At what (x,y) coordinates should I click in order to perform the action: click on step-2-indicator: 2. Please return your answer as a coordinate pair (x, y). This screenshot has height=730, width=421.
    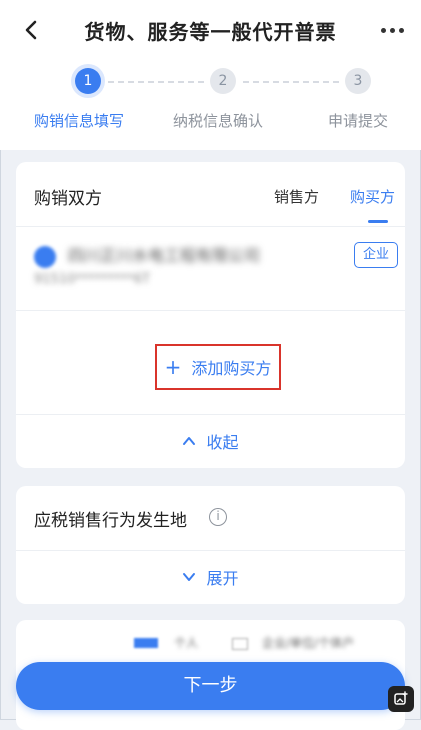
    Looking at the image, I should click on (223, 81).